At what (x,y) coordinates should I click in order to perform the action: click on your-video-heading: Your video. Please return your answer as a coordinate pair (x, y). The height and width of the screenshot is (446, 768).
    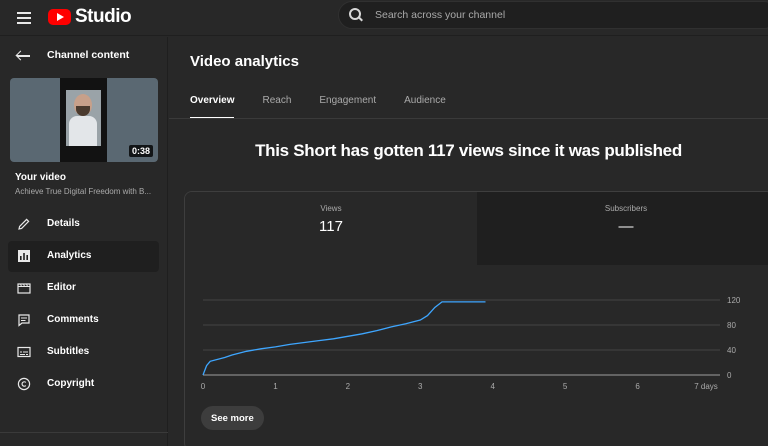
    Looking at the image, I should click on (40, 177).